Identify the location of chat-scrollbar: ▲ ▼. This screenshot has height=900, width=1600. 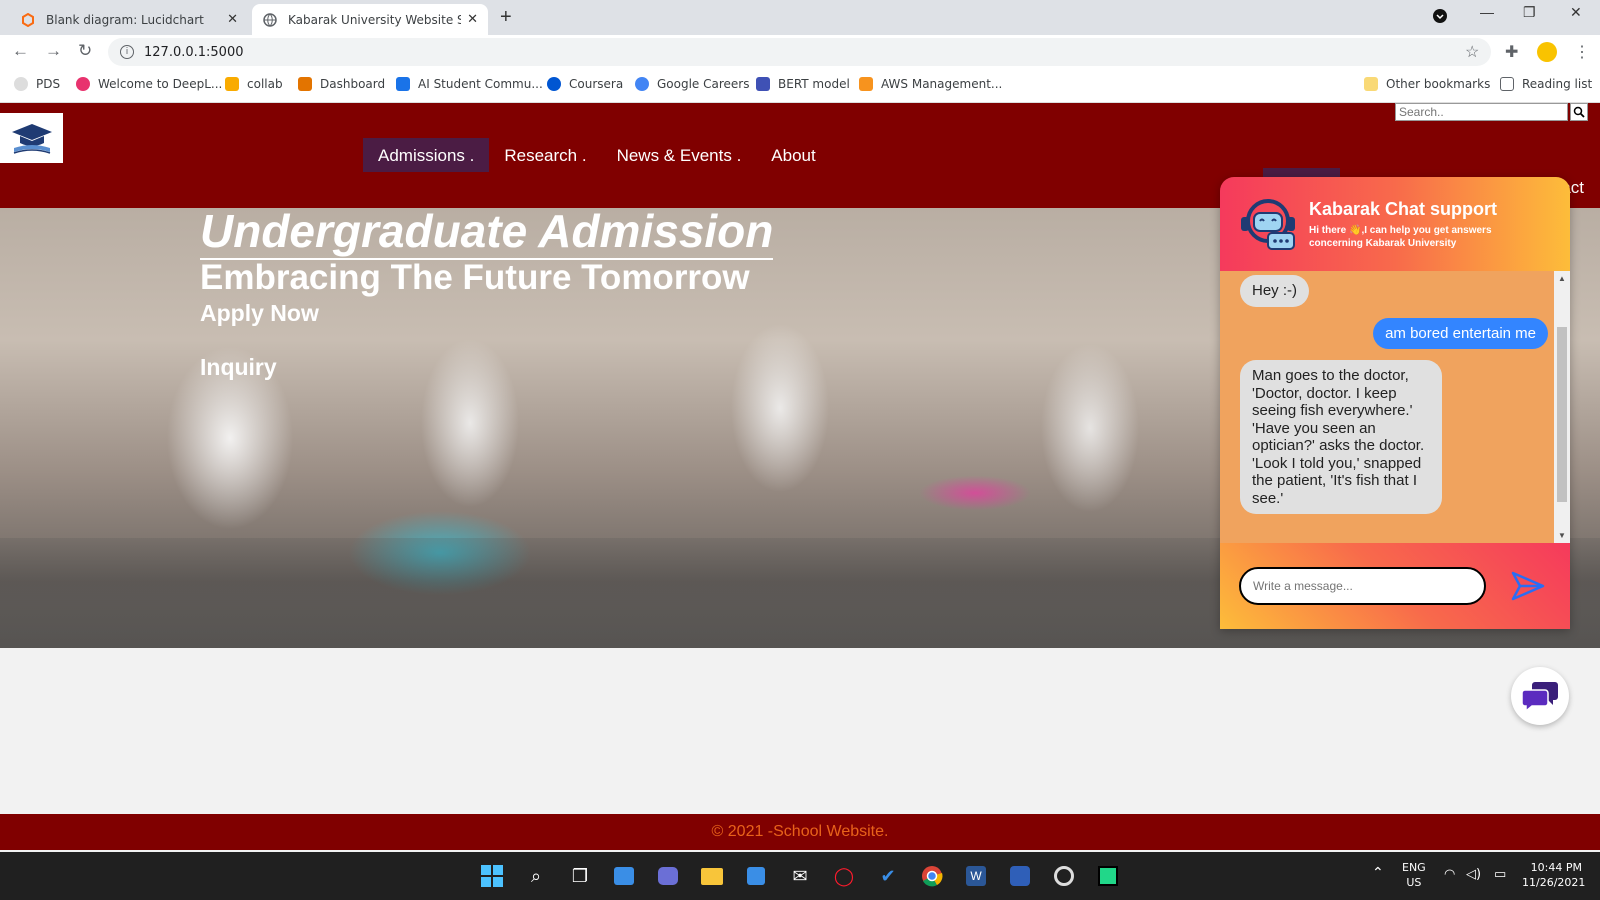
(1562, 407).